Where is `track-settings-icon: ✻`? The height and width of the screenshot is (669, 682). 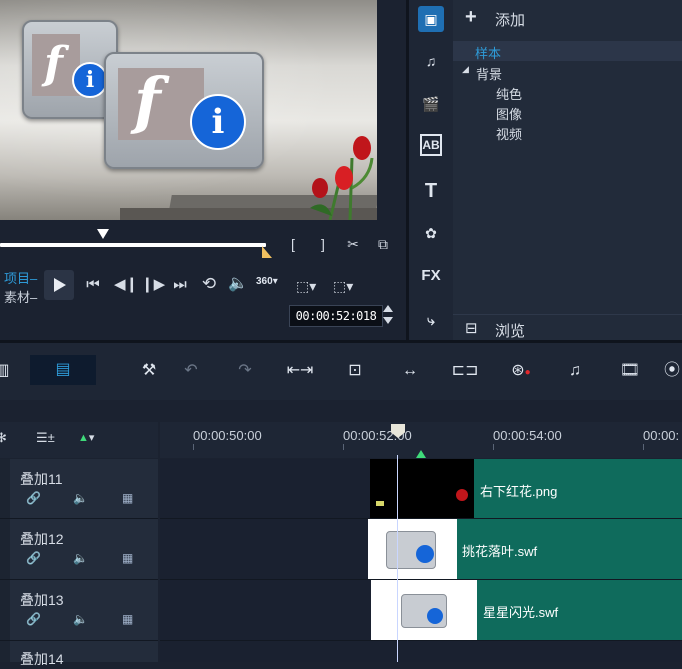
track-settings-icon: ✻ is located at coordinates (3, 438).